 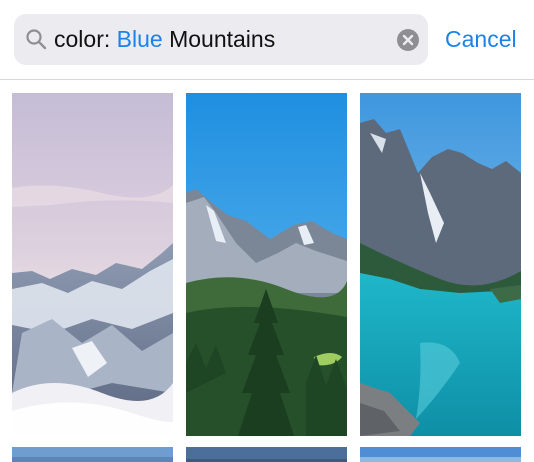 I want to click on cancel-button: Cancel, so click(x=481, y=39).